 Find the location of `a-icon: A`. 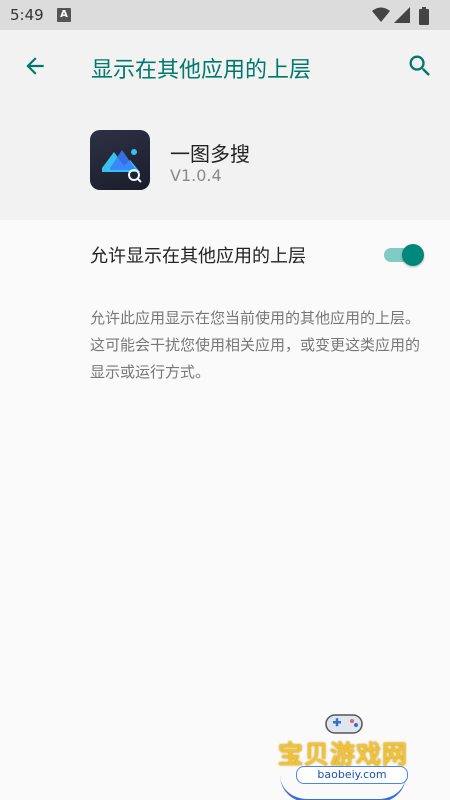

a-icon: A is located at coordinates (64, 15).